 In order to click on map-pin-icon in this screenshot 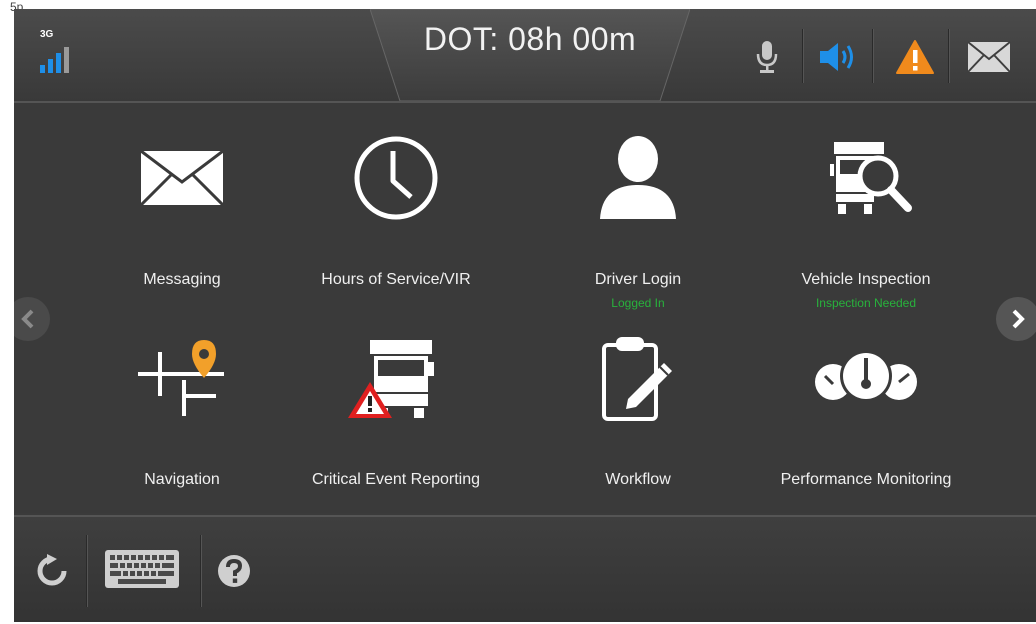, I will do `click(181, 378)`.